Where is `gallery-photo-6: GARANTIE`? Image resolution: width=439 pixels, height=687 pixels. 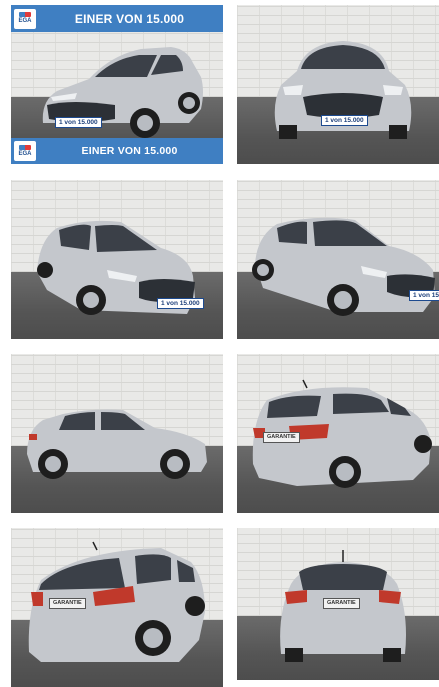 gallery-photo-6: GARANTIE is located at coordinates (338, 433).